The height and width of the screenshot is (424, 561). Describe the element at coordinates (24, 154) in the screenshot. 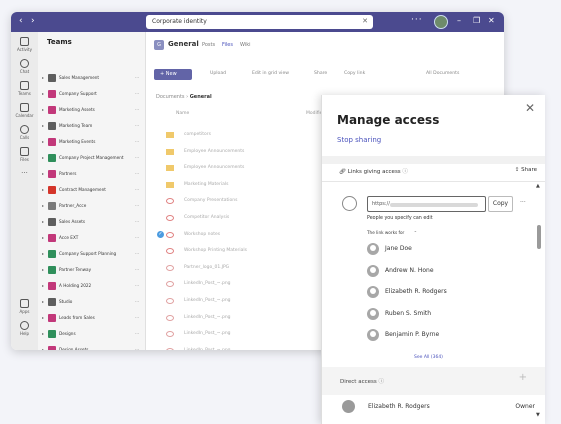

I see `rail-files: Files` at that location.